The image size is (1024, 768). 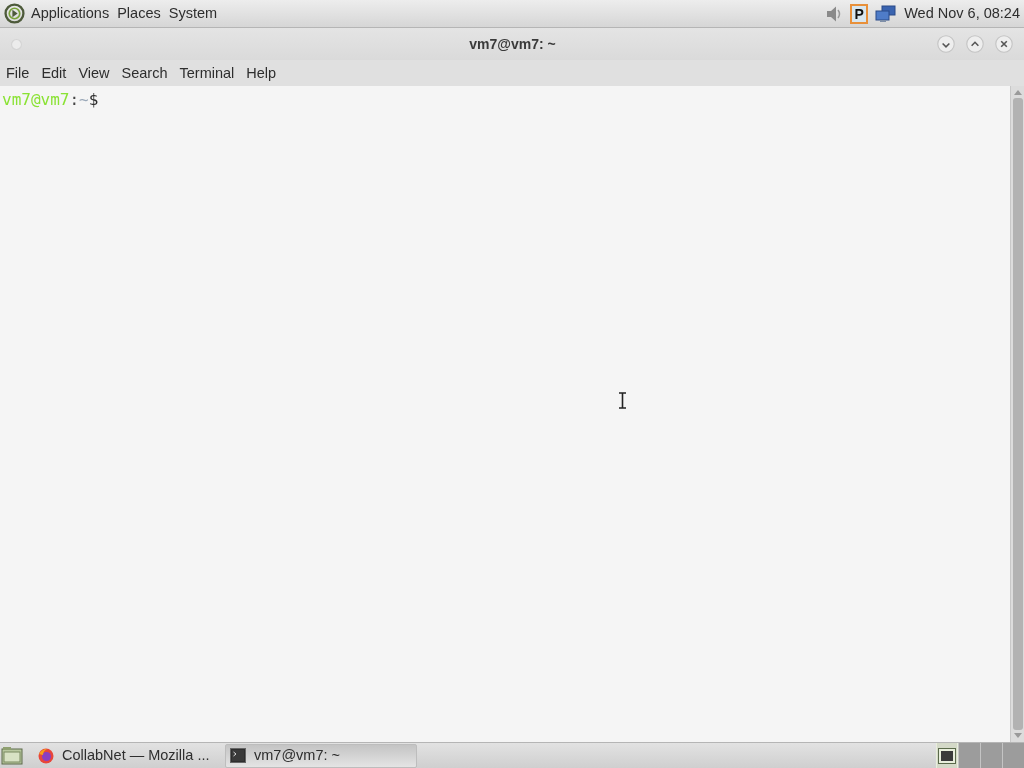 I want to click on prompt-user-host: vm7@vm7, so click(x=36, y=100).